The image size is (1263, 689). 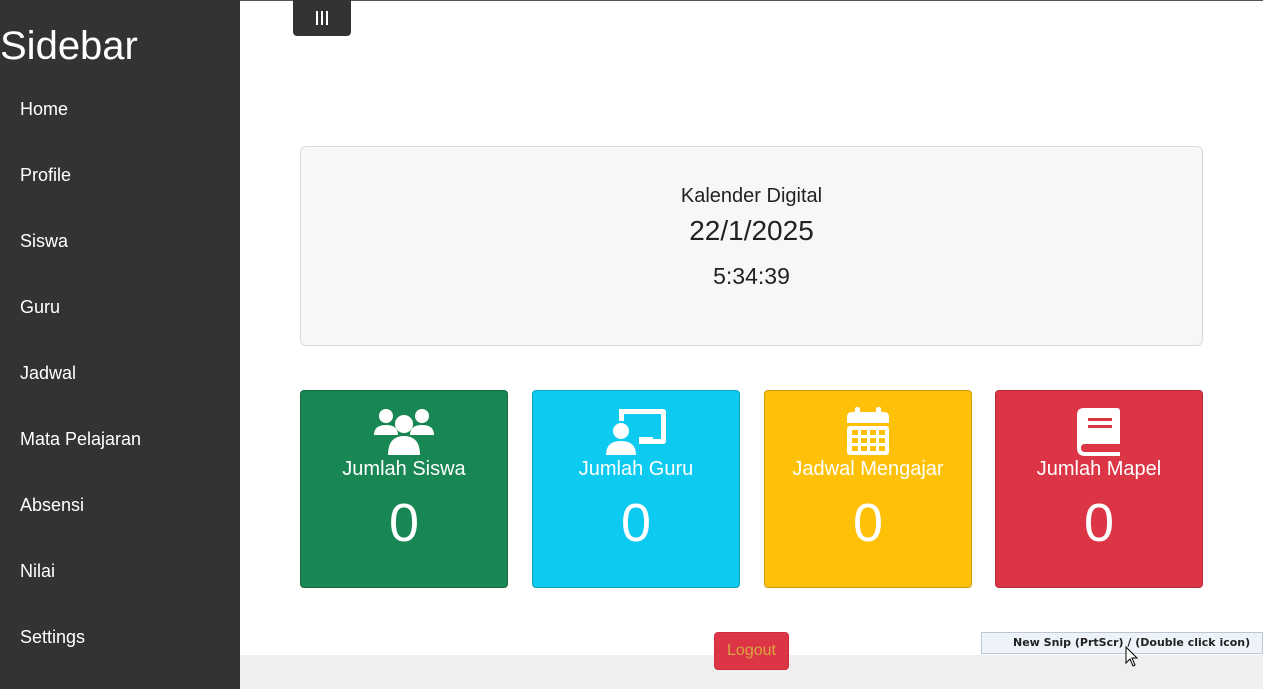 I want to click on sidebar-item-nilai: Nilai, so click(x=37, y=571).